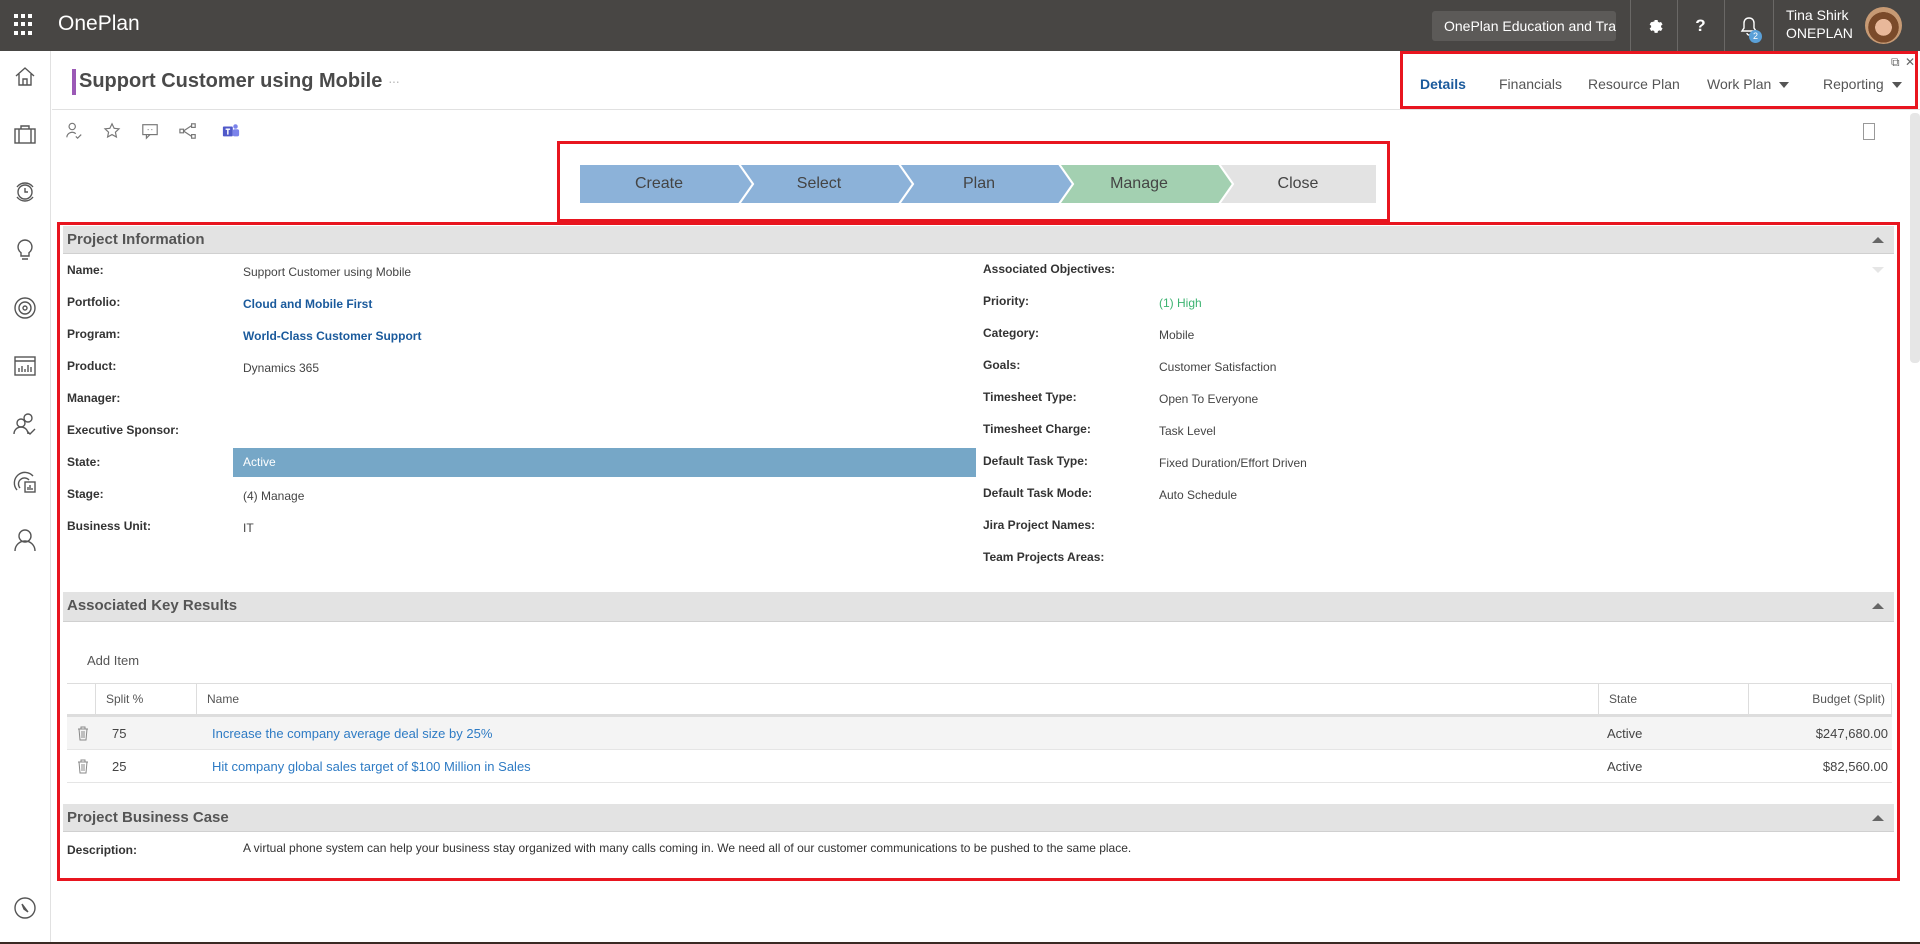  I want to click on lightbulb-icon, so click(25, 249).